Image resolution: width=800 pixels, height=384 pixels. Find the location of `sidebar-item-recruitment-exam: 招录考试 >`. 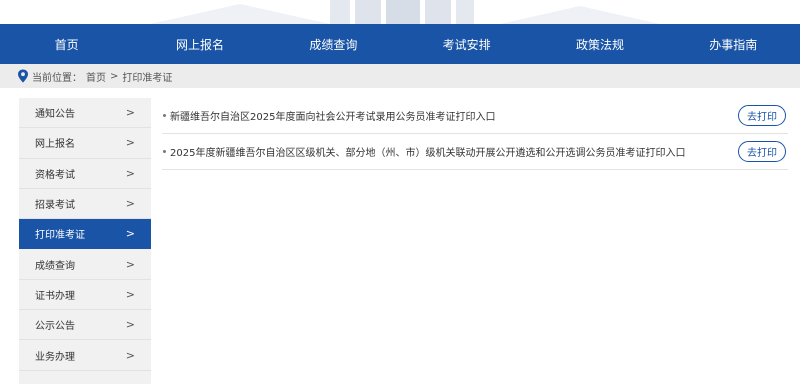

sidebar-item-recruitment-exam: 招录考试 > is located at coordinates (85, 204).